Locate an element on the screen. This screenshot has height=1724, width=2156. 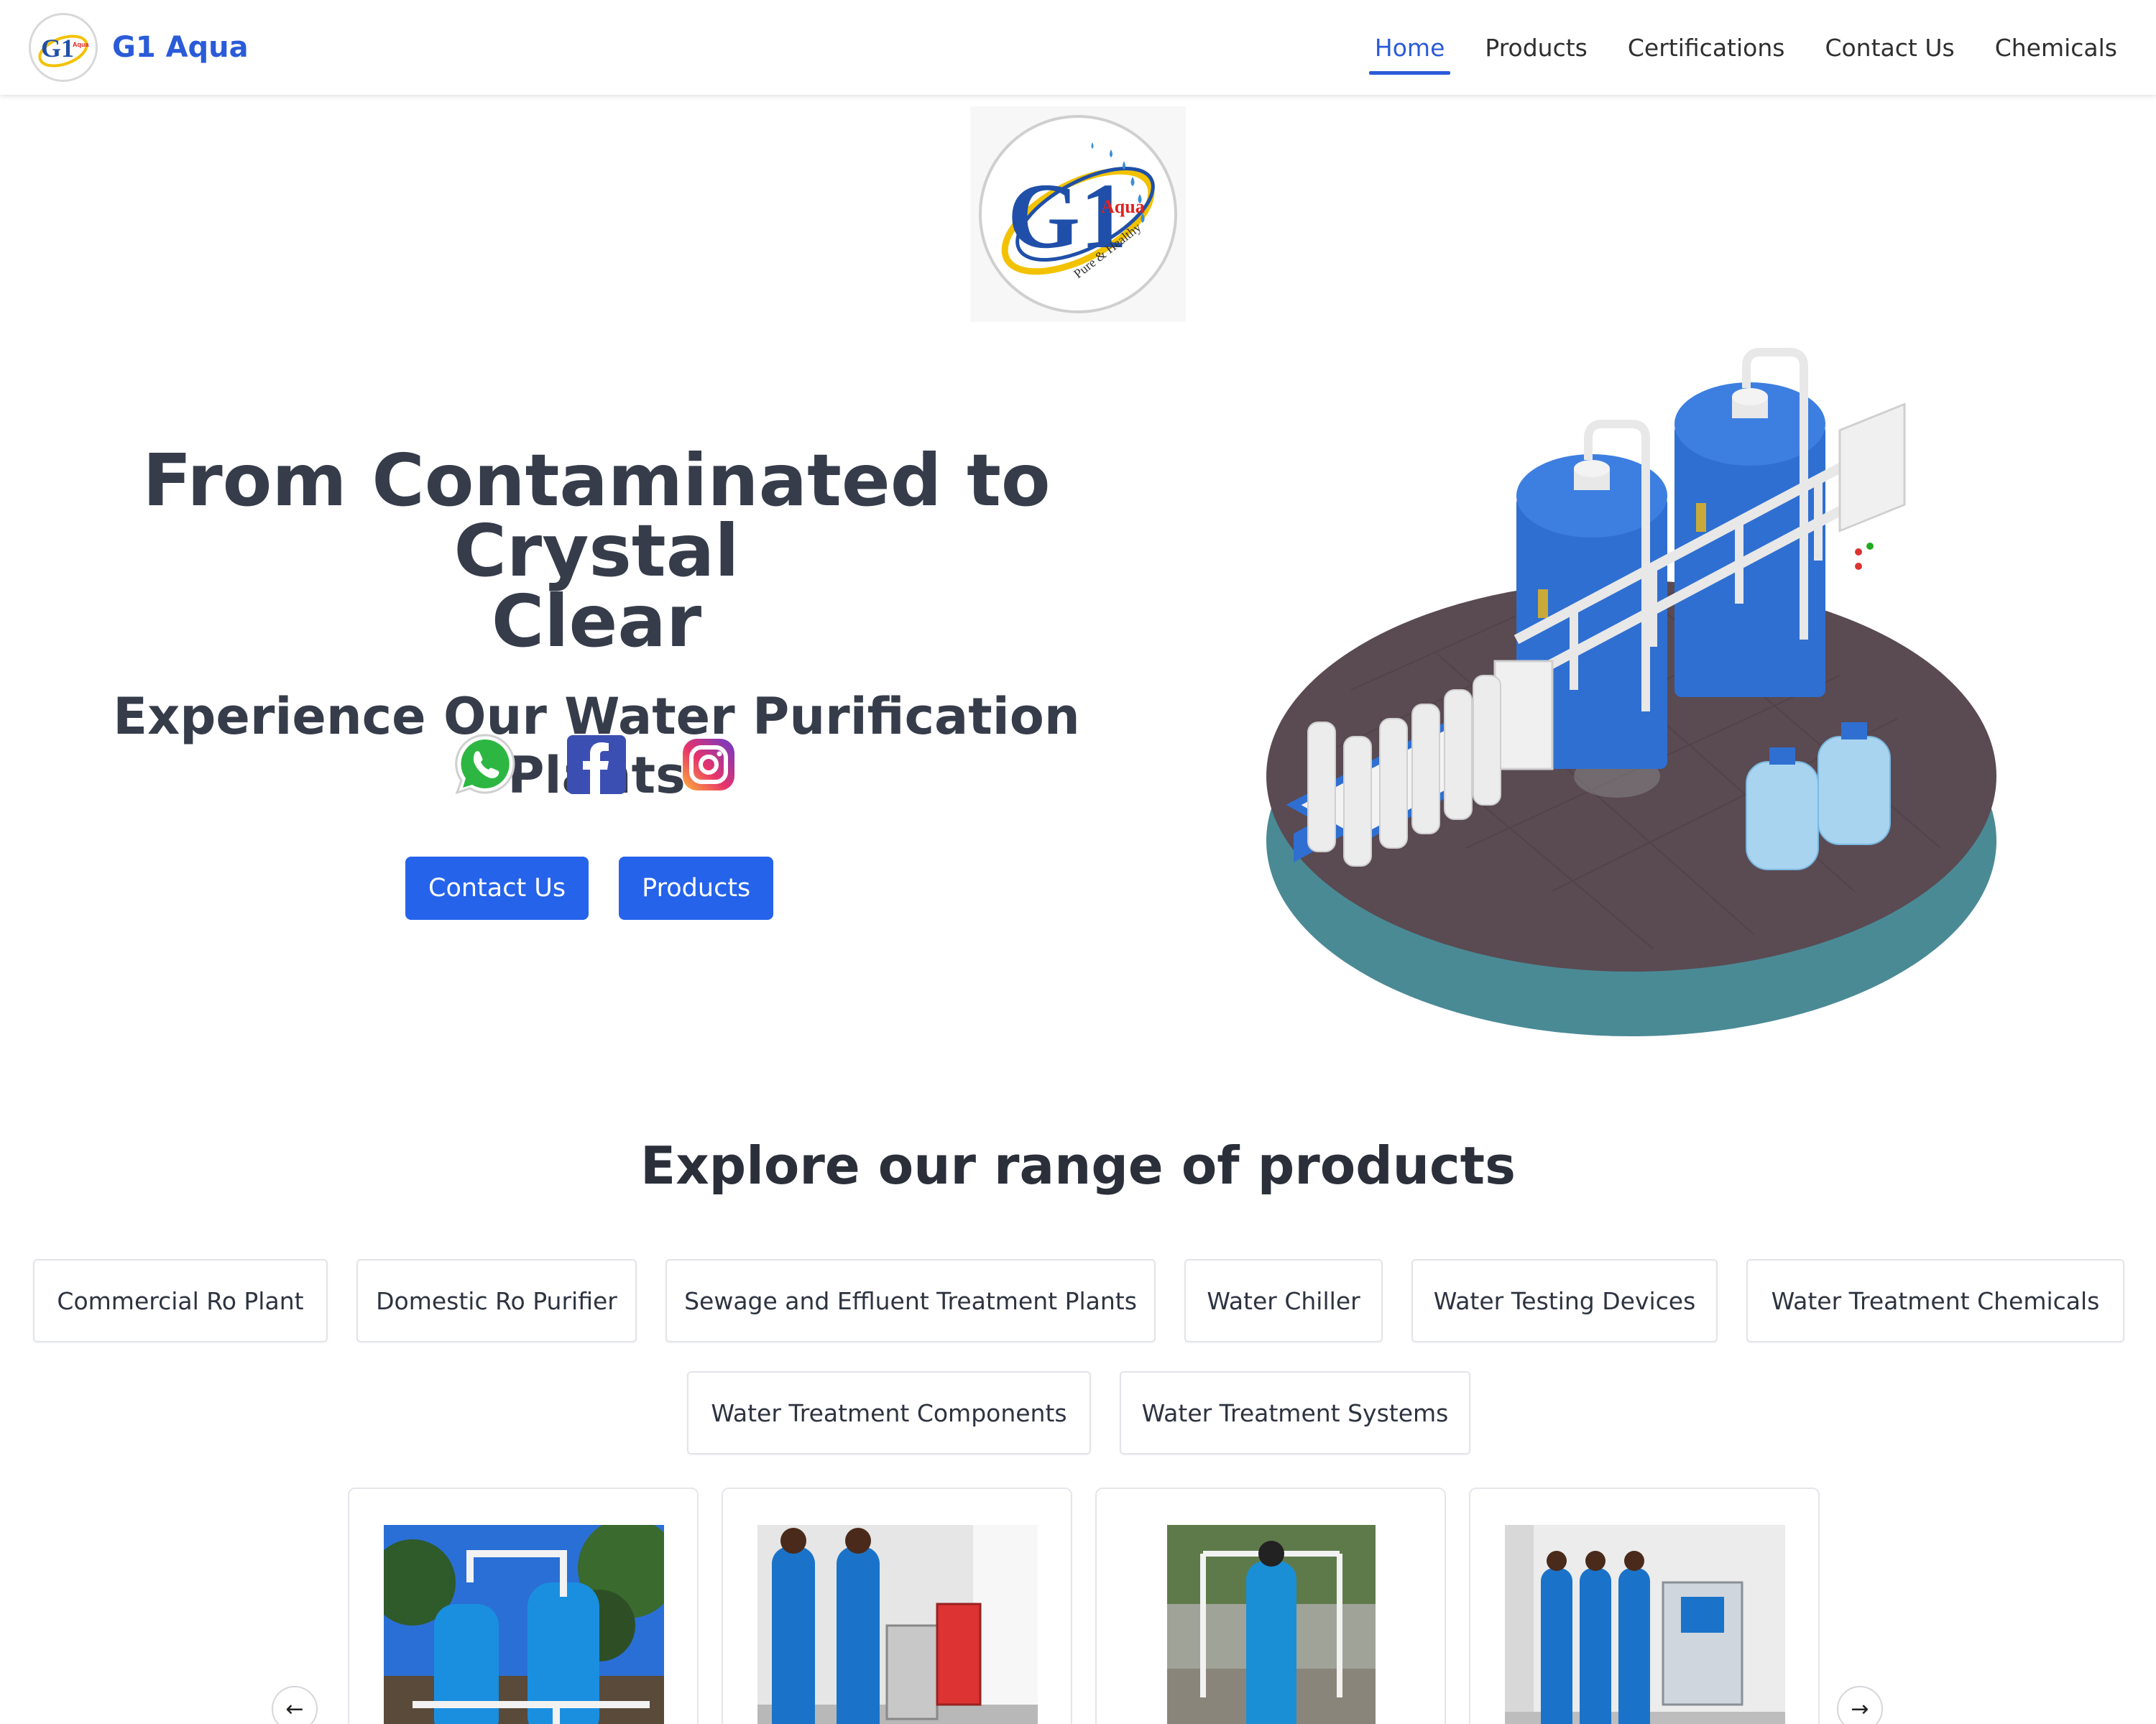
category-water-treatment-chemicals: Water Treatment Chemicals is located at coordinates (1935, 1300).